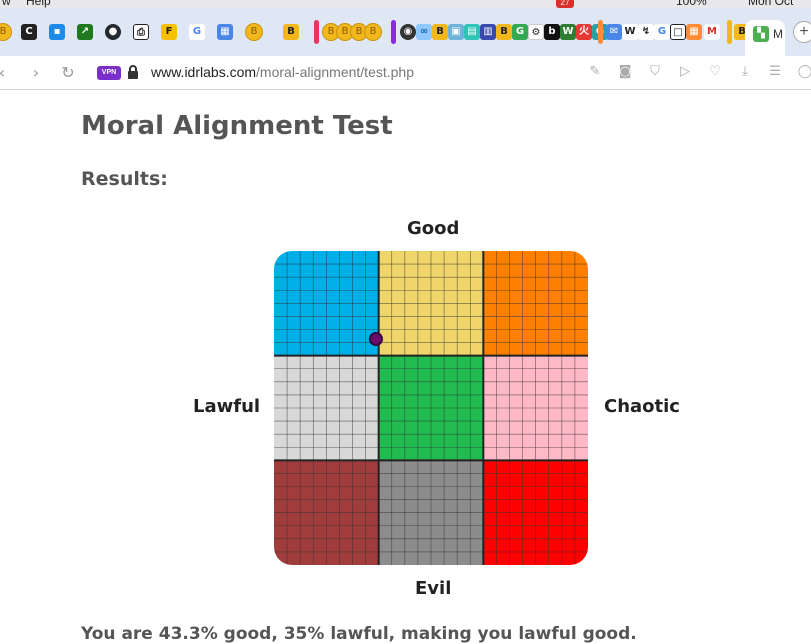 Image resolution: width=811 pixels, height=644 pixels. Describe the element at coordinates (113, 32) in the screenshot. I see `github-tab-icon: ●` at that location.